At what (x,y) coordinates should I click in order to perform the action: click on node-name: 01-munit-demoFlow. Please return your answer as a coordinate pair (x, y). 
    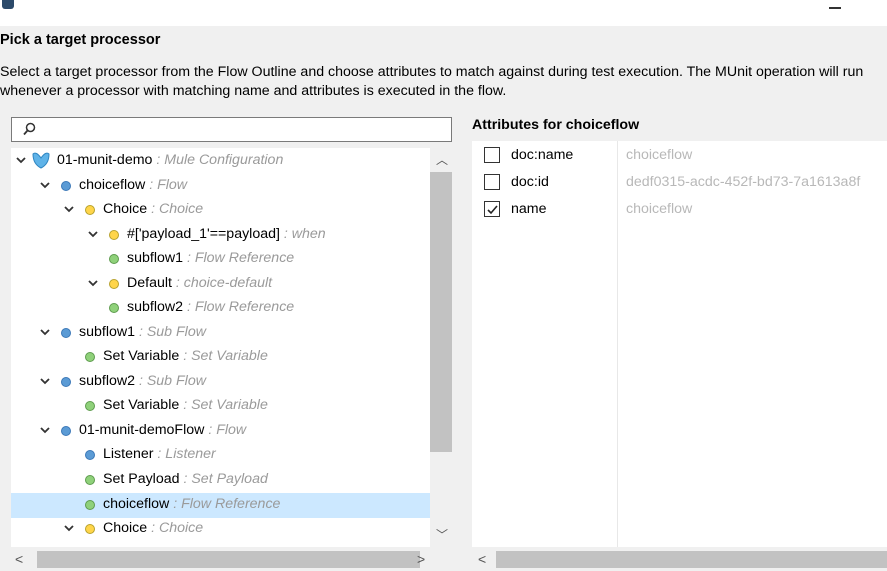
    Looking at the image, I should click on (142, 430).